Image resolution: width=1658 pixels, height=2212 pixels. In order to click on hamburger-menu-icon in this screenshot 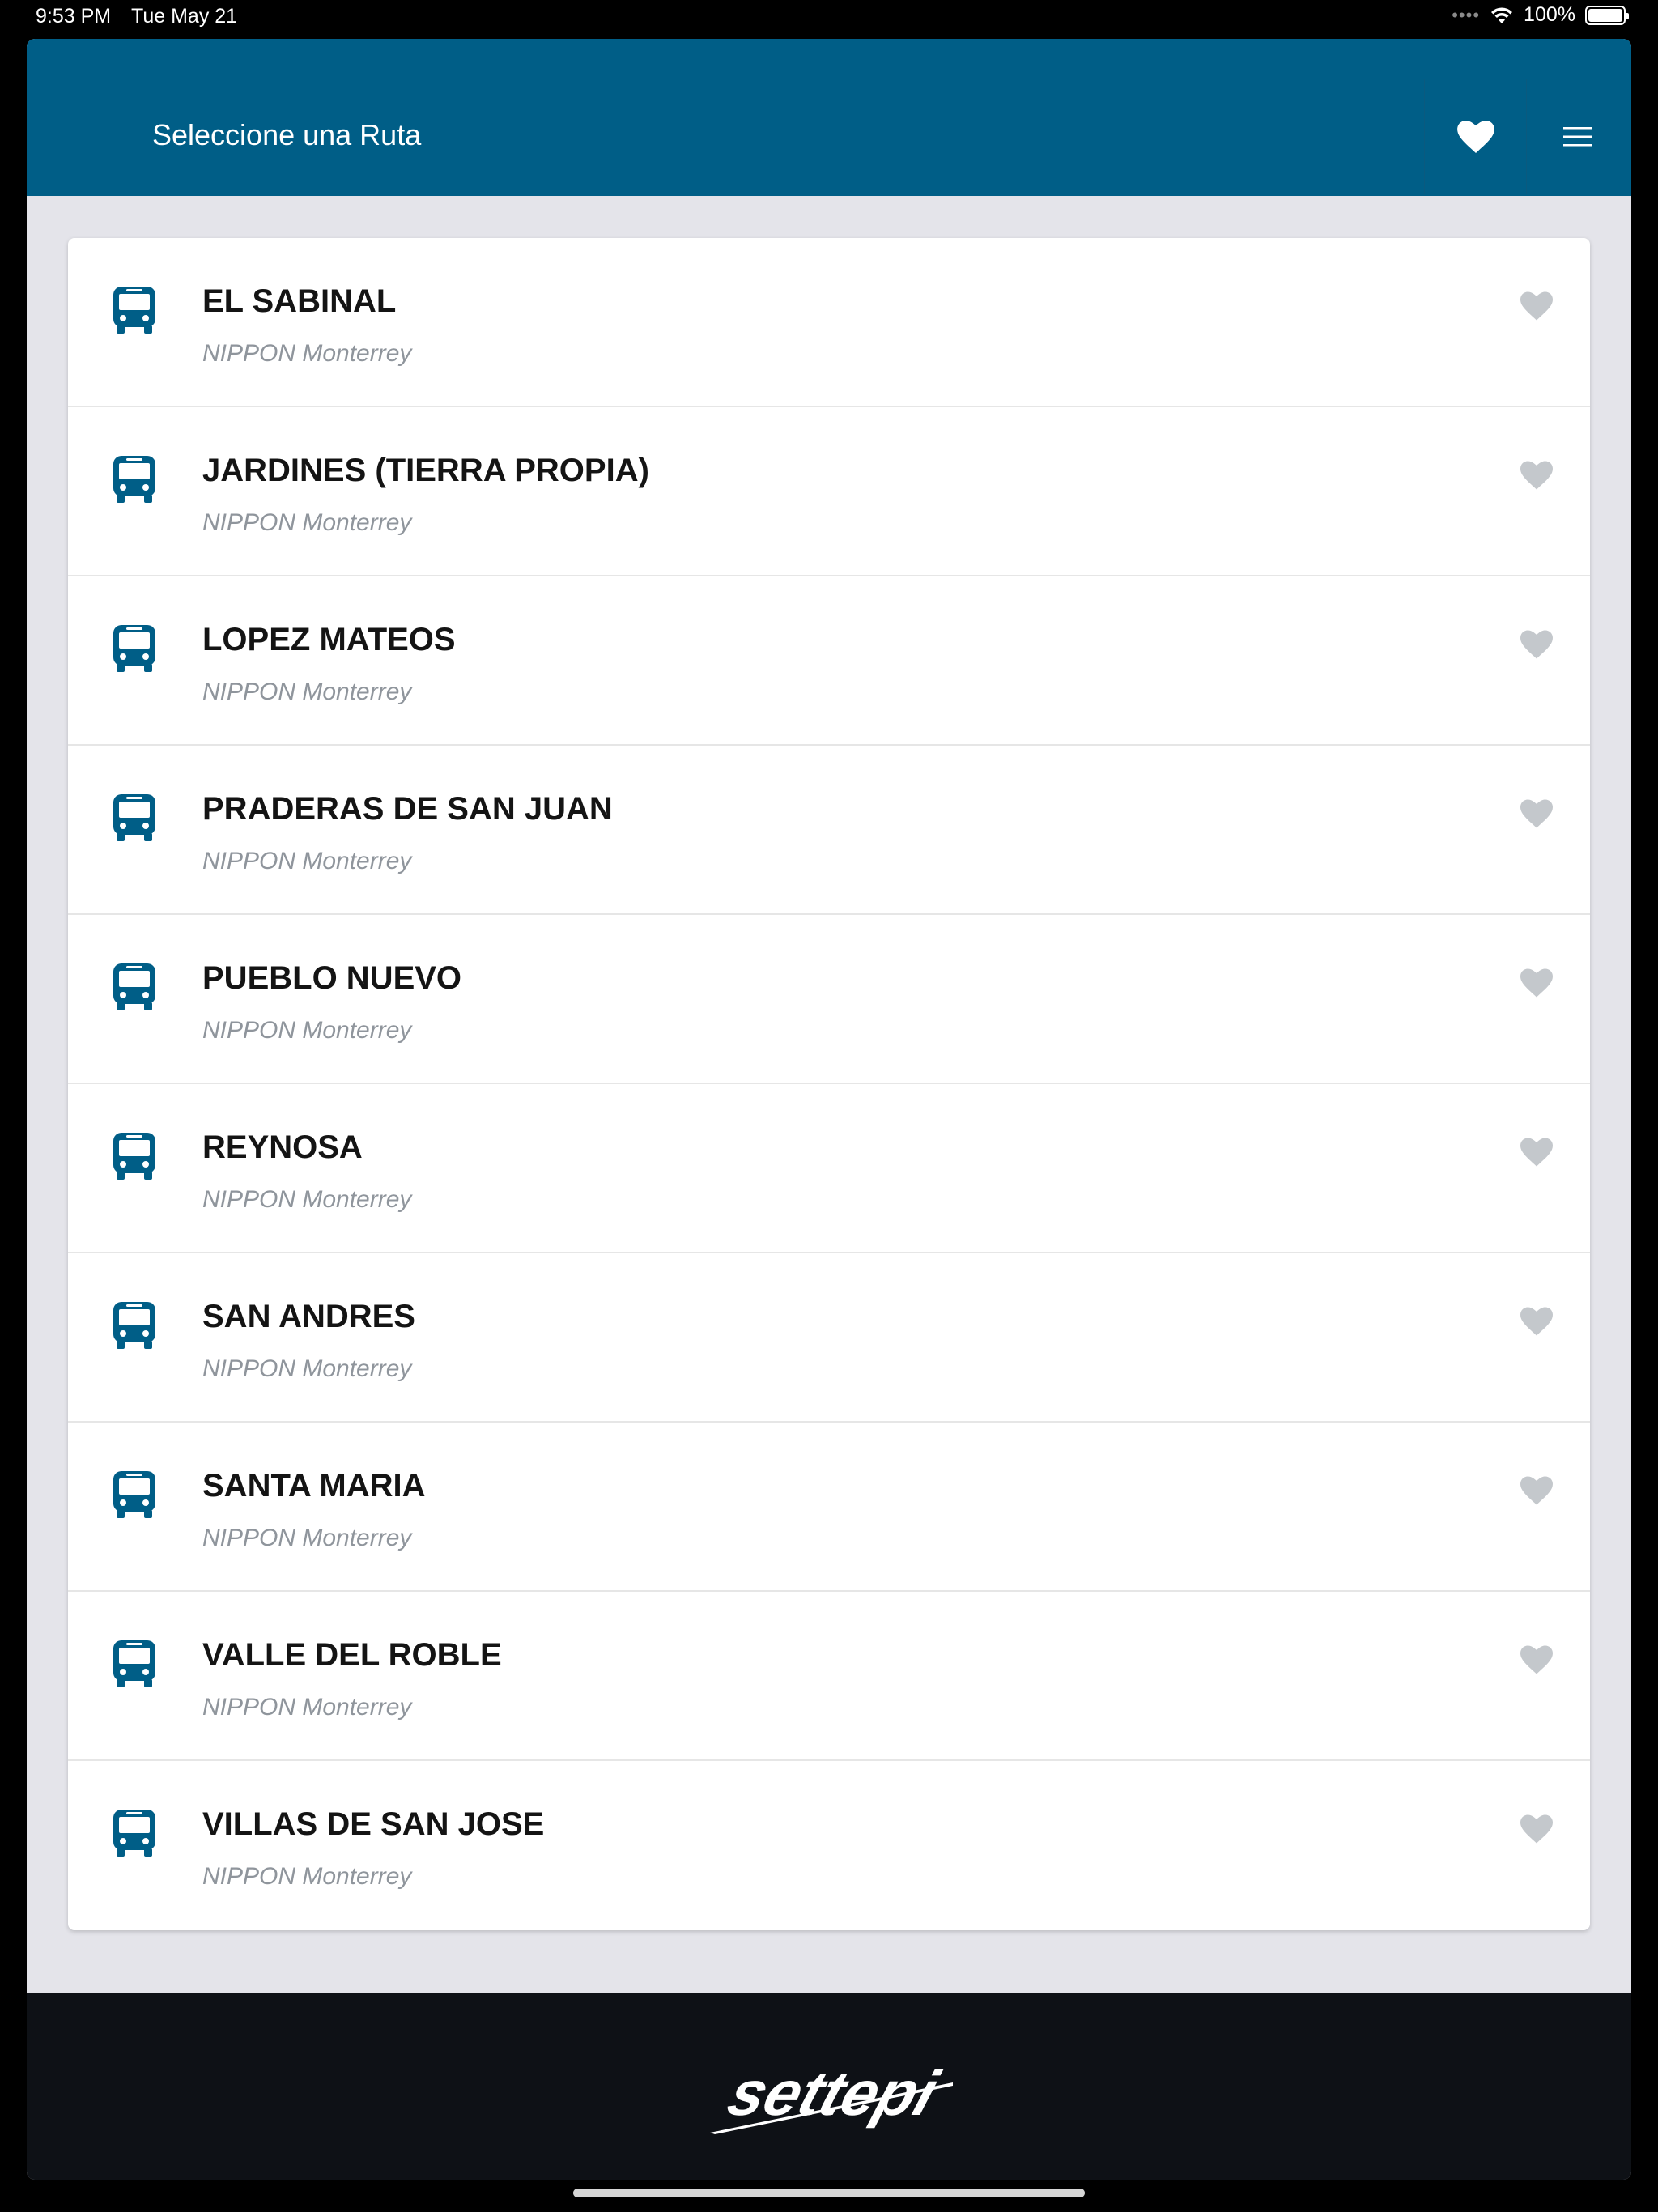, I will do `click(1577, 137)`.